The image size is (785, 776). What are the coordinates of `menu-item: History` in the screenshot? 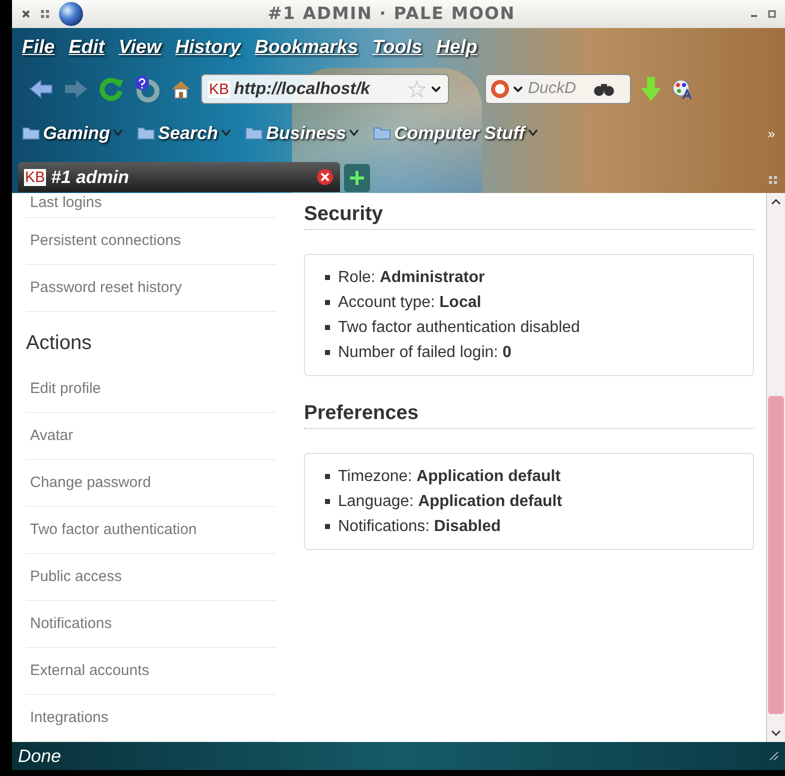 It's located at (208, 48).